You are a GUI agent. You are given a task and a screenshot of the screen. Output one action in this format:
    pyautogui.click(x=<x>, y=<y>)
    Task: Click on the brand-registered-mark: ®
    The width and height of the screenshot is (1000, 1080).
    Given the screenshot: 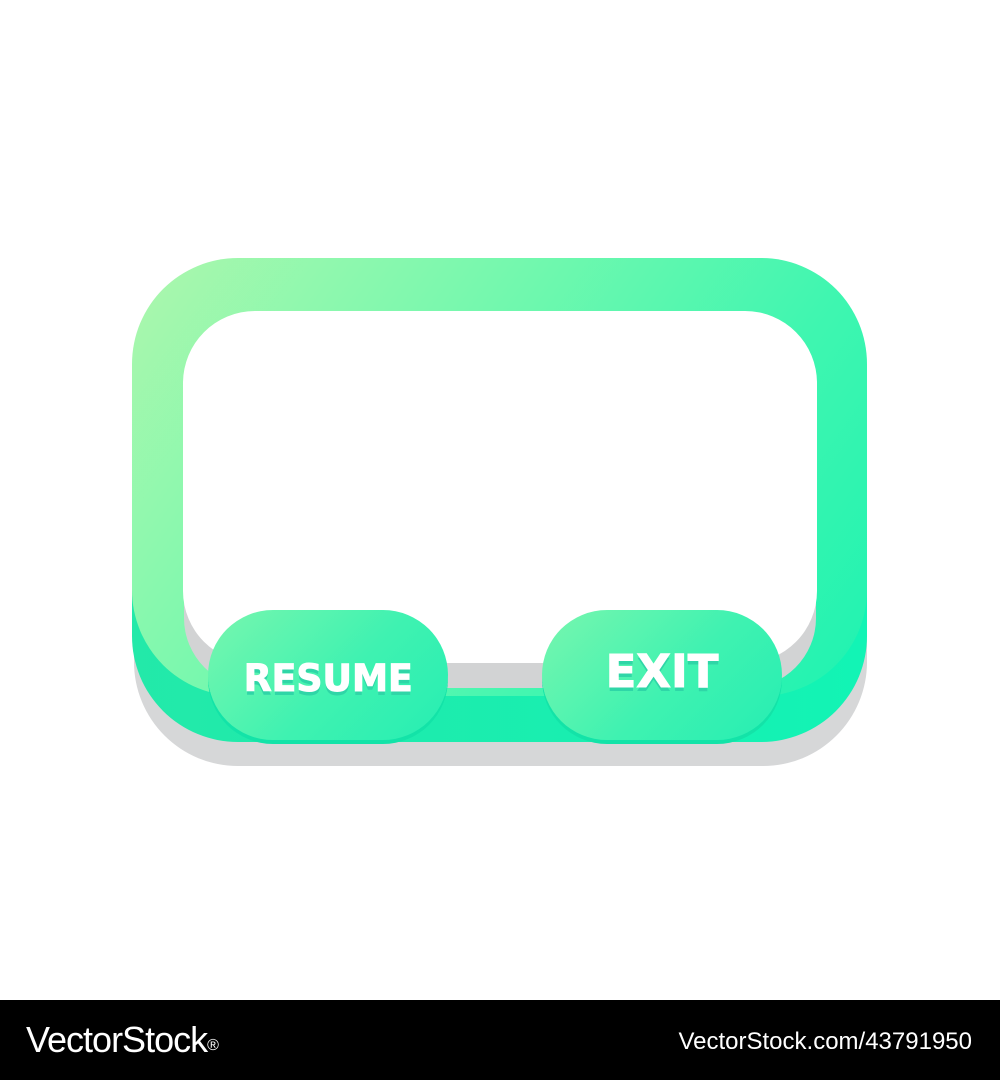 What is the action you would take?
    pyautogui.click(x=213, y=1045)
    